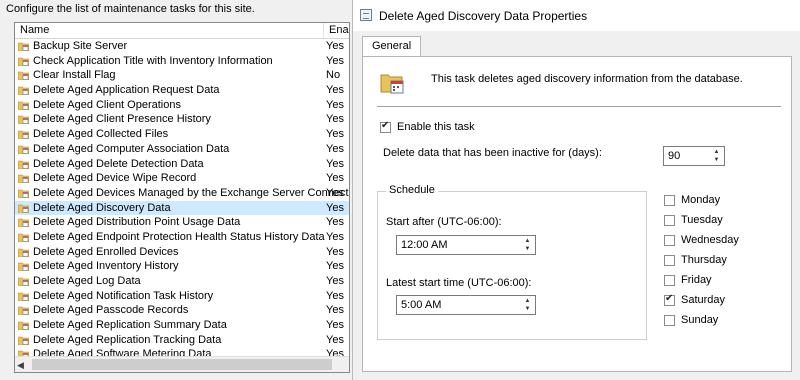 The height and width of the screenshot is (380, 800). What do you see at coordinates (20, 365) in the screenshot?
I see `scroll-left-arrow-icon: ◀` at bounding box center [20, 365].